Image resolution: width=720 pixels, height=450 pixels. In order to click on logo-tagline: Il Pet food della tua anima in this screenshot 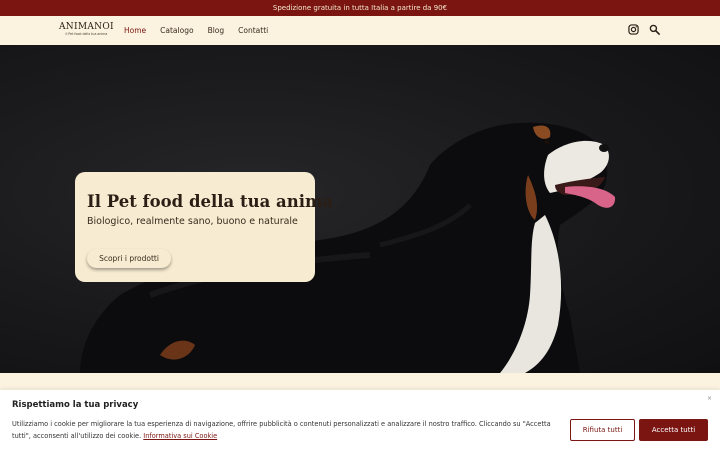, I will do `click(86, 34)`.